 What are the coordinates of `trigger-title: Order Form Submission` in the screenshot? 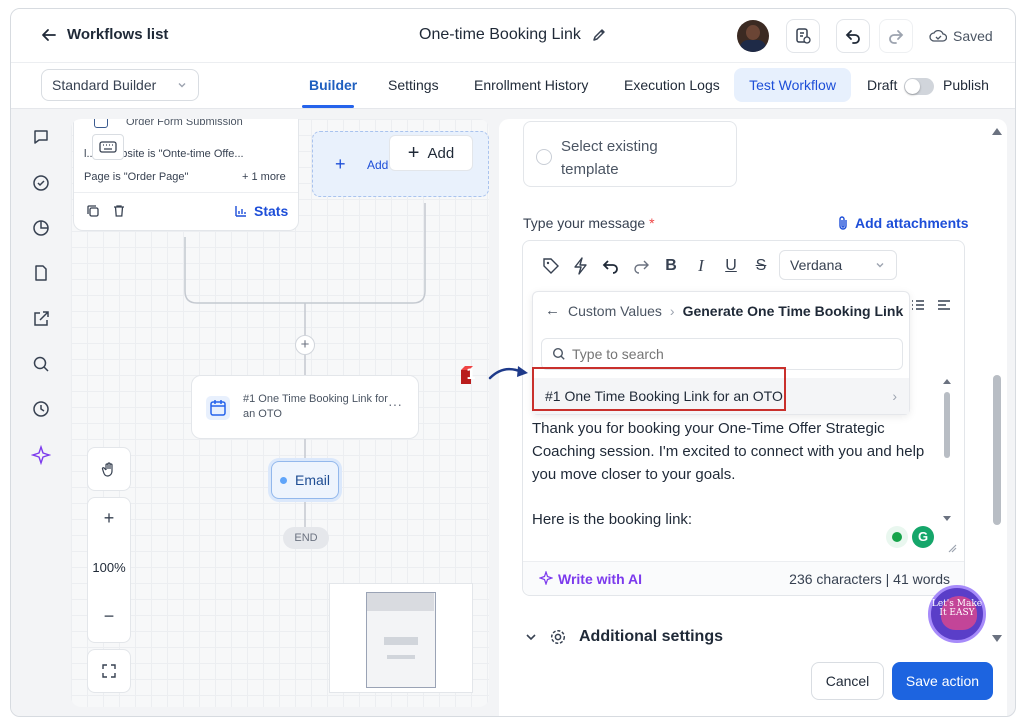 It's located at (184, 123).